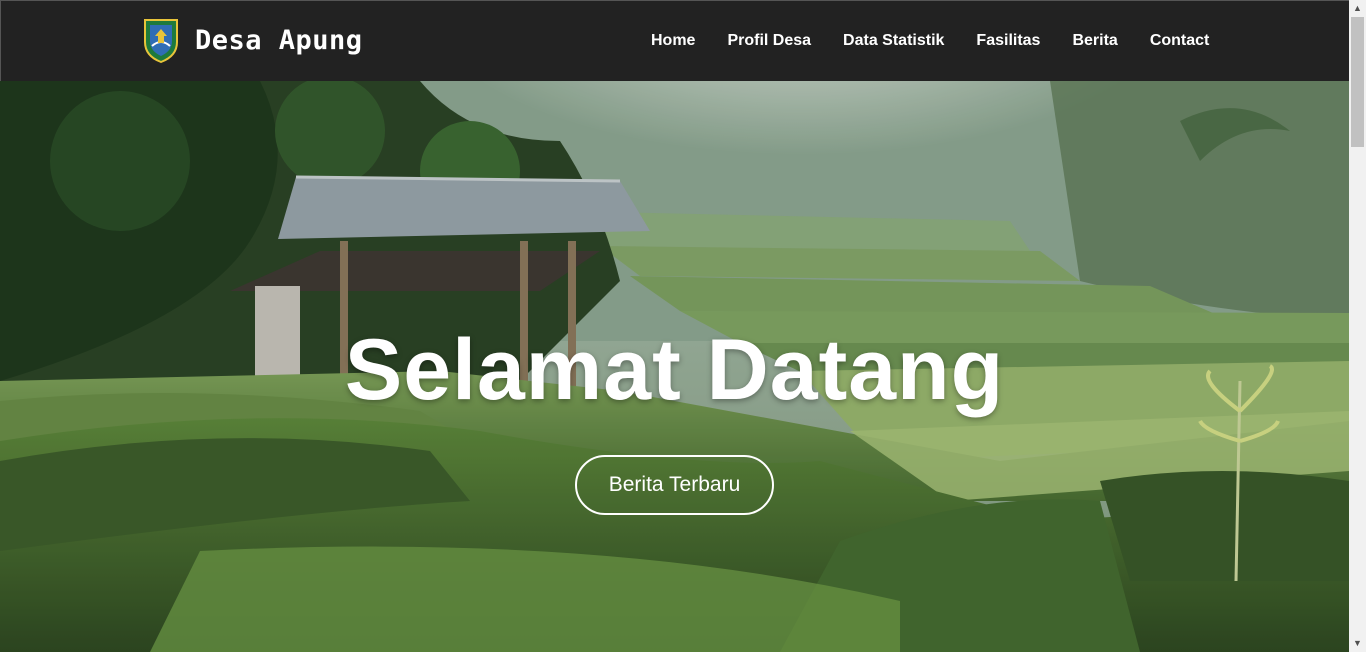 The image size is (1366, 652). I want to click on nav-profil-desa: Profil Desa, so click(769, 41).